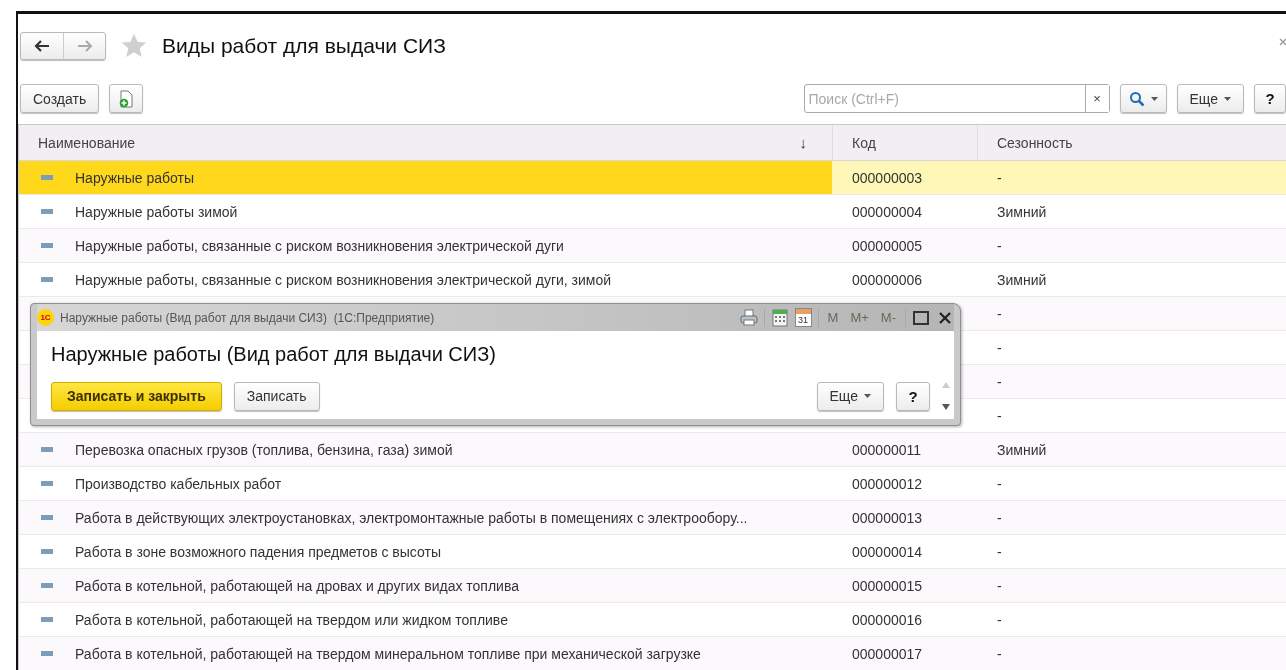  Describe the element at coordinates (1136, 98) in the screenshot. I see `search-icon` at that location.